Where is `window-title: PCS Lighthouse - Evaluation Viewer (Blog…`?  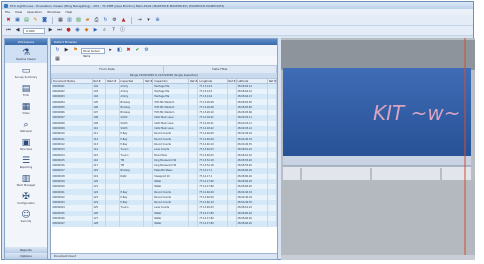
window-title: PCS Lighthouse - Evaluation Viewer (Blog… is located at coordinates (117, 5).